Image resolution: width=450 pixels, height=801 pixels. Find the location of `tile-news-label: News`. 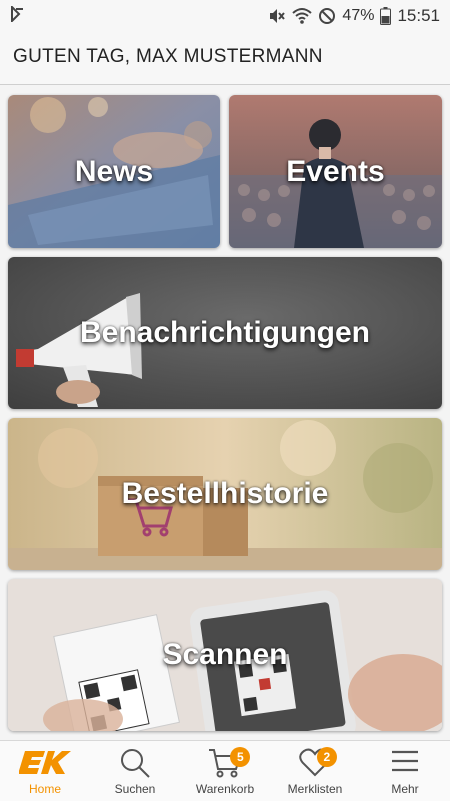

tile-news-label: News is located at coordinates (114, 171).